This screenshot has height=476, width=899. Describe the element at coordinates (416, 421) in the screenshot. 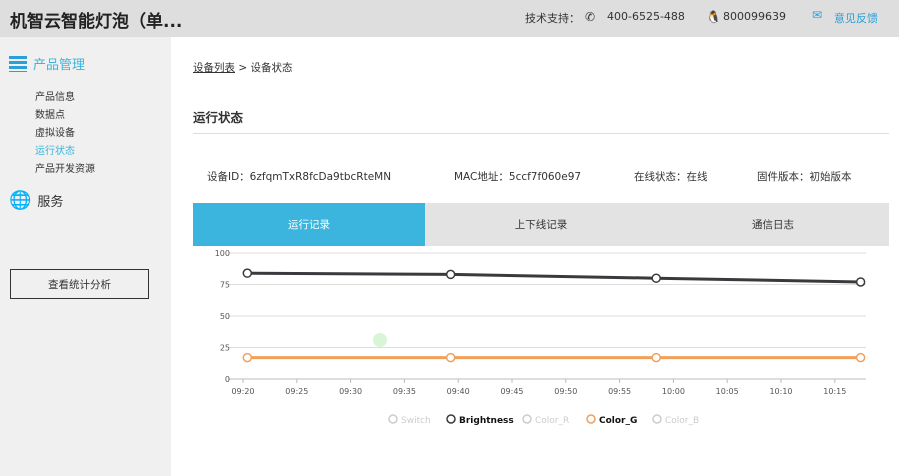

I see `legend-item-switch: Switch` at that location.